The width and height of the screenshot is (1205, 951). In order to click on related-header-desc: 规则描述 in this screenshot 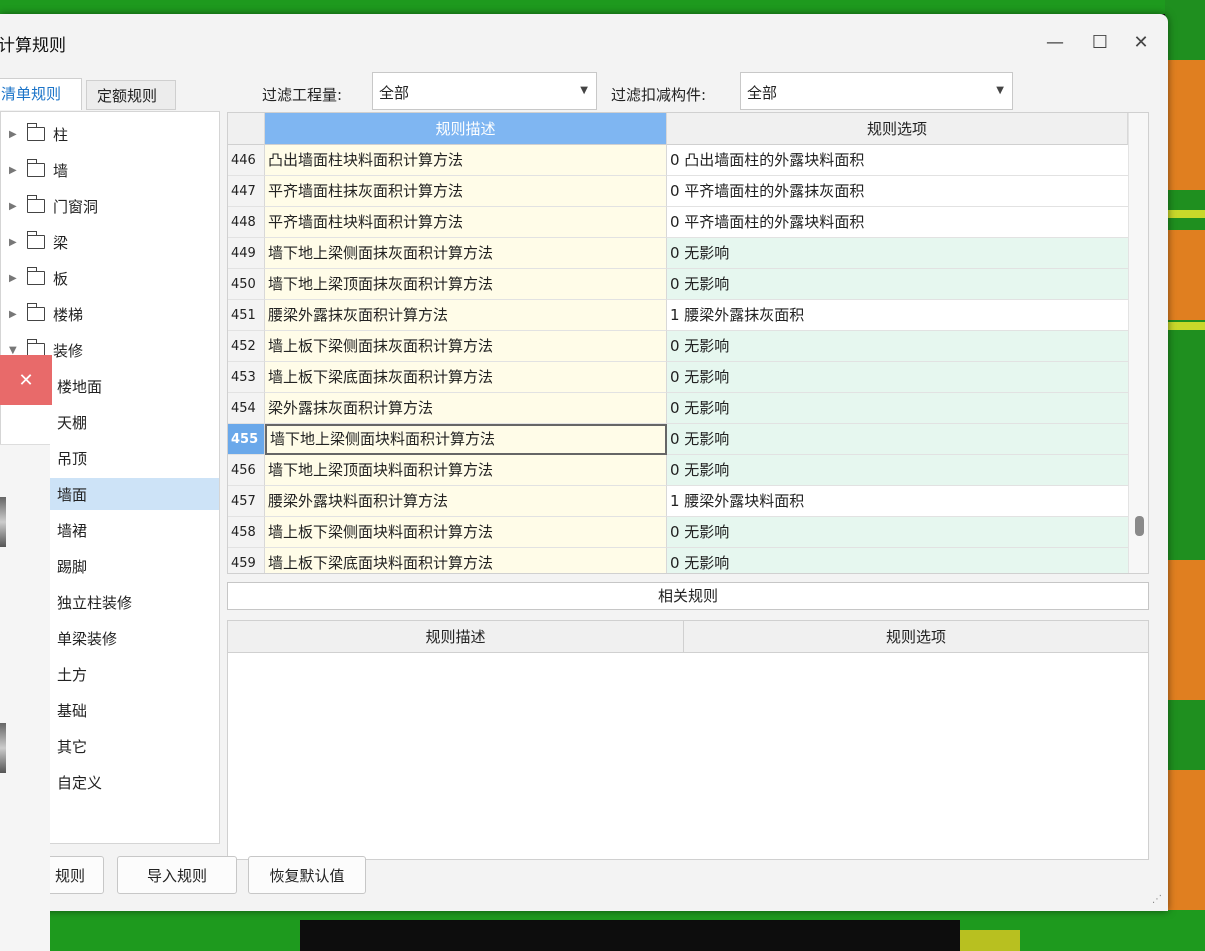, I will do `click(456, 637)`.